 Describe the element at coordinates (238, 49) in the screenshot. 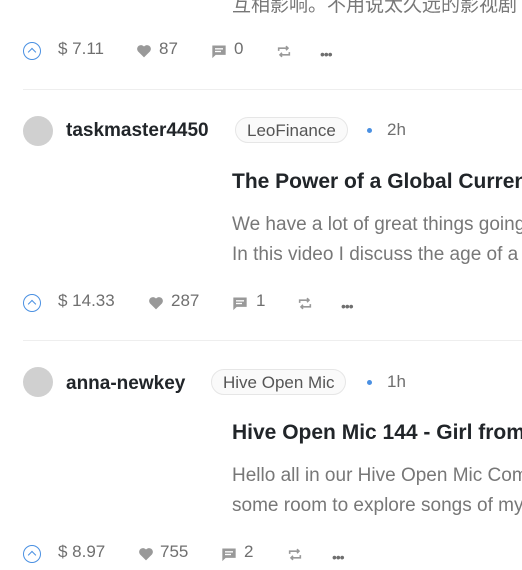

I see `comments-count: 0` at that location.